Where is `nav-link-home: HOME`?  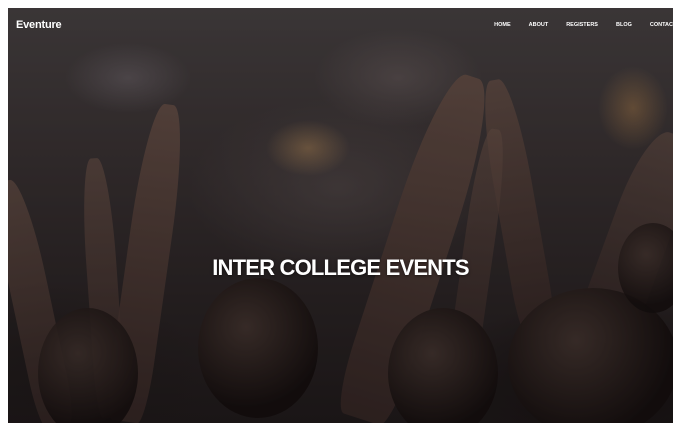 nav-link-home: HOME is located at coordinates (502, 25).